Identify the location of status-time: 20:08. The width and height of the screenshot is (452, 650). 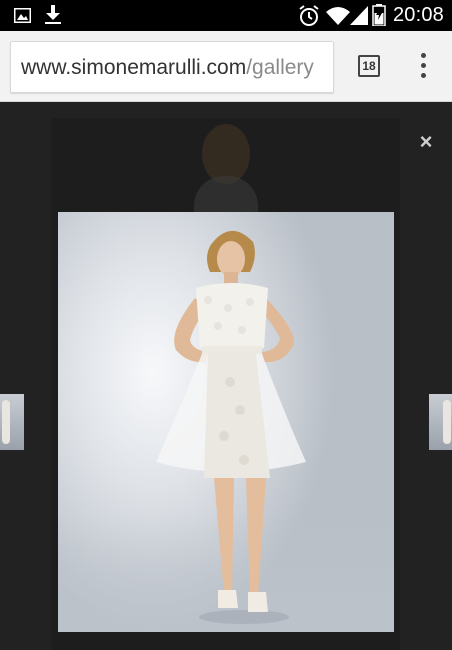
(418, 15).